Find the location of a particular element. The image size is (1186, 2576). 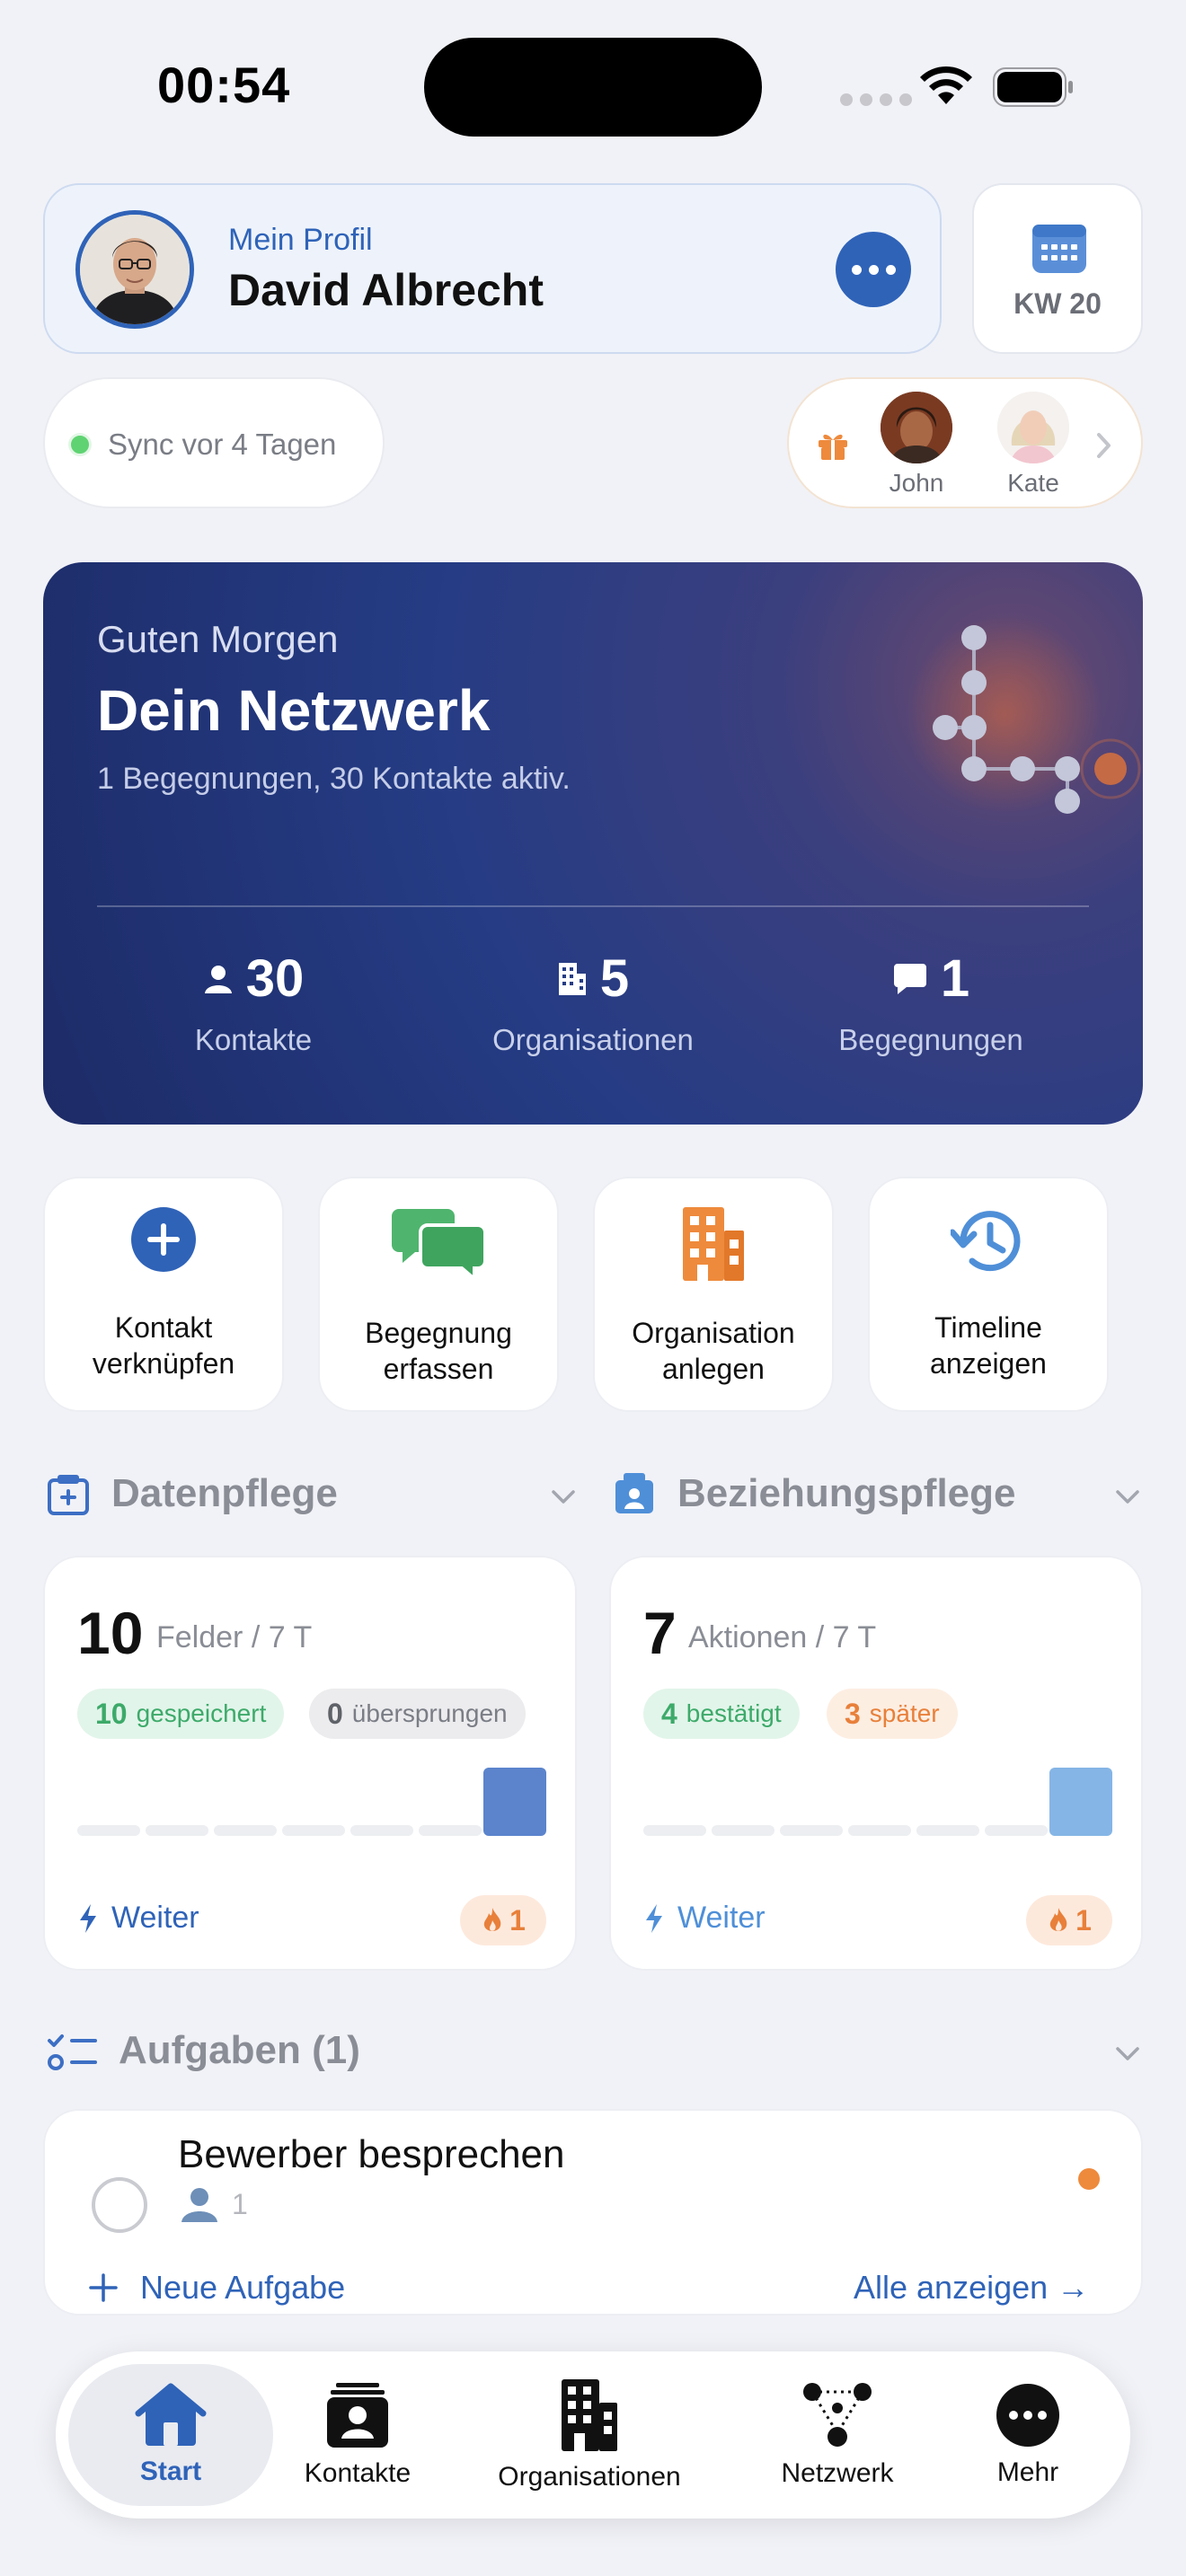

later-chip: 3 später is located at coordinates (892, 1714).